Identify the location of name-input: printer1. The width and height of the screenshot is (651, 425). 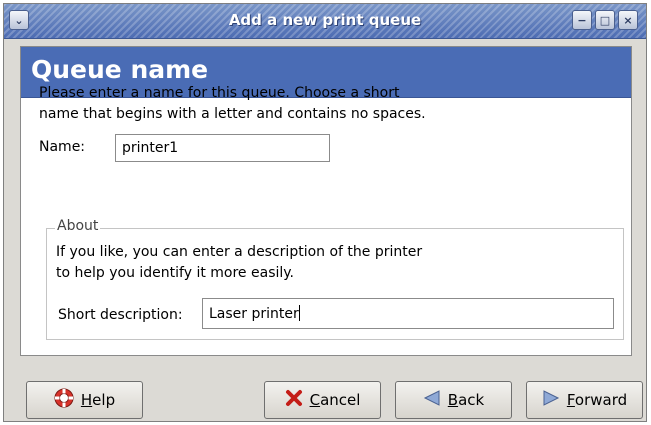
(222, 148).